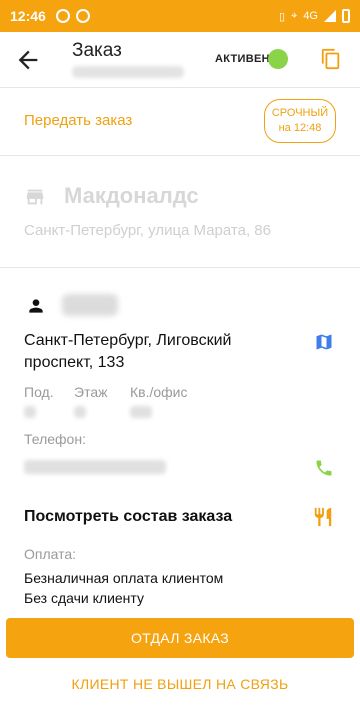 This screenshot has width=360, height=712. What do you see at coordinates (141, 412) in the screenshot?
I see `apartment-value-redacted` at bounding box center [141, 412].